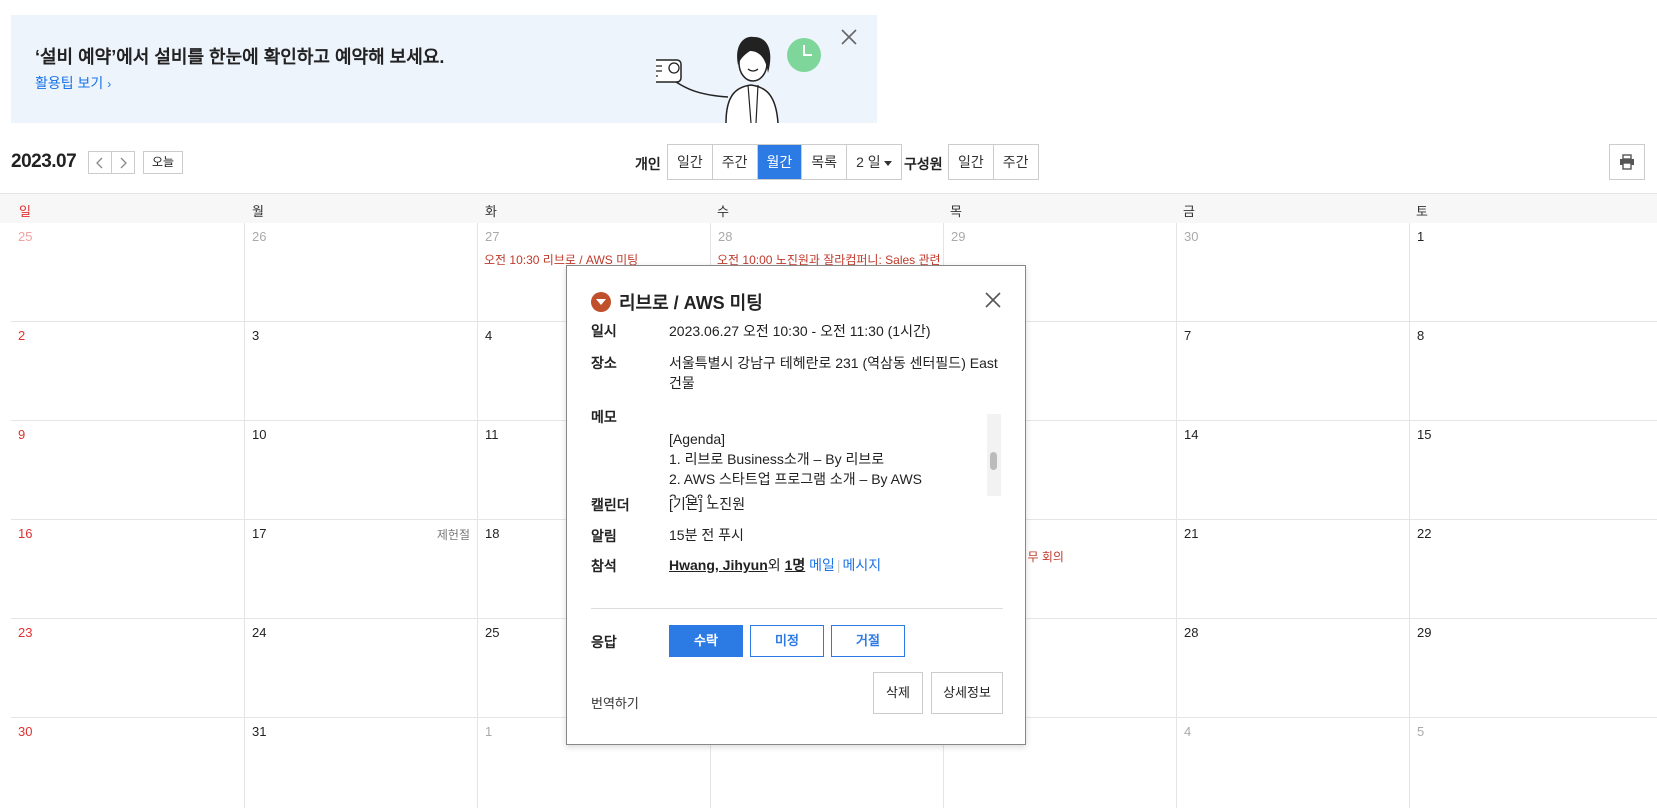 The height and width of the screenshot is (808, 1657). I want to click on attend-label: 참석, so click(604, 566).